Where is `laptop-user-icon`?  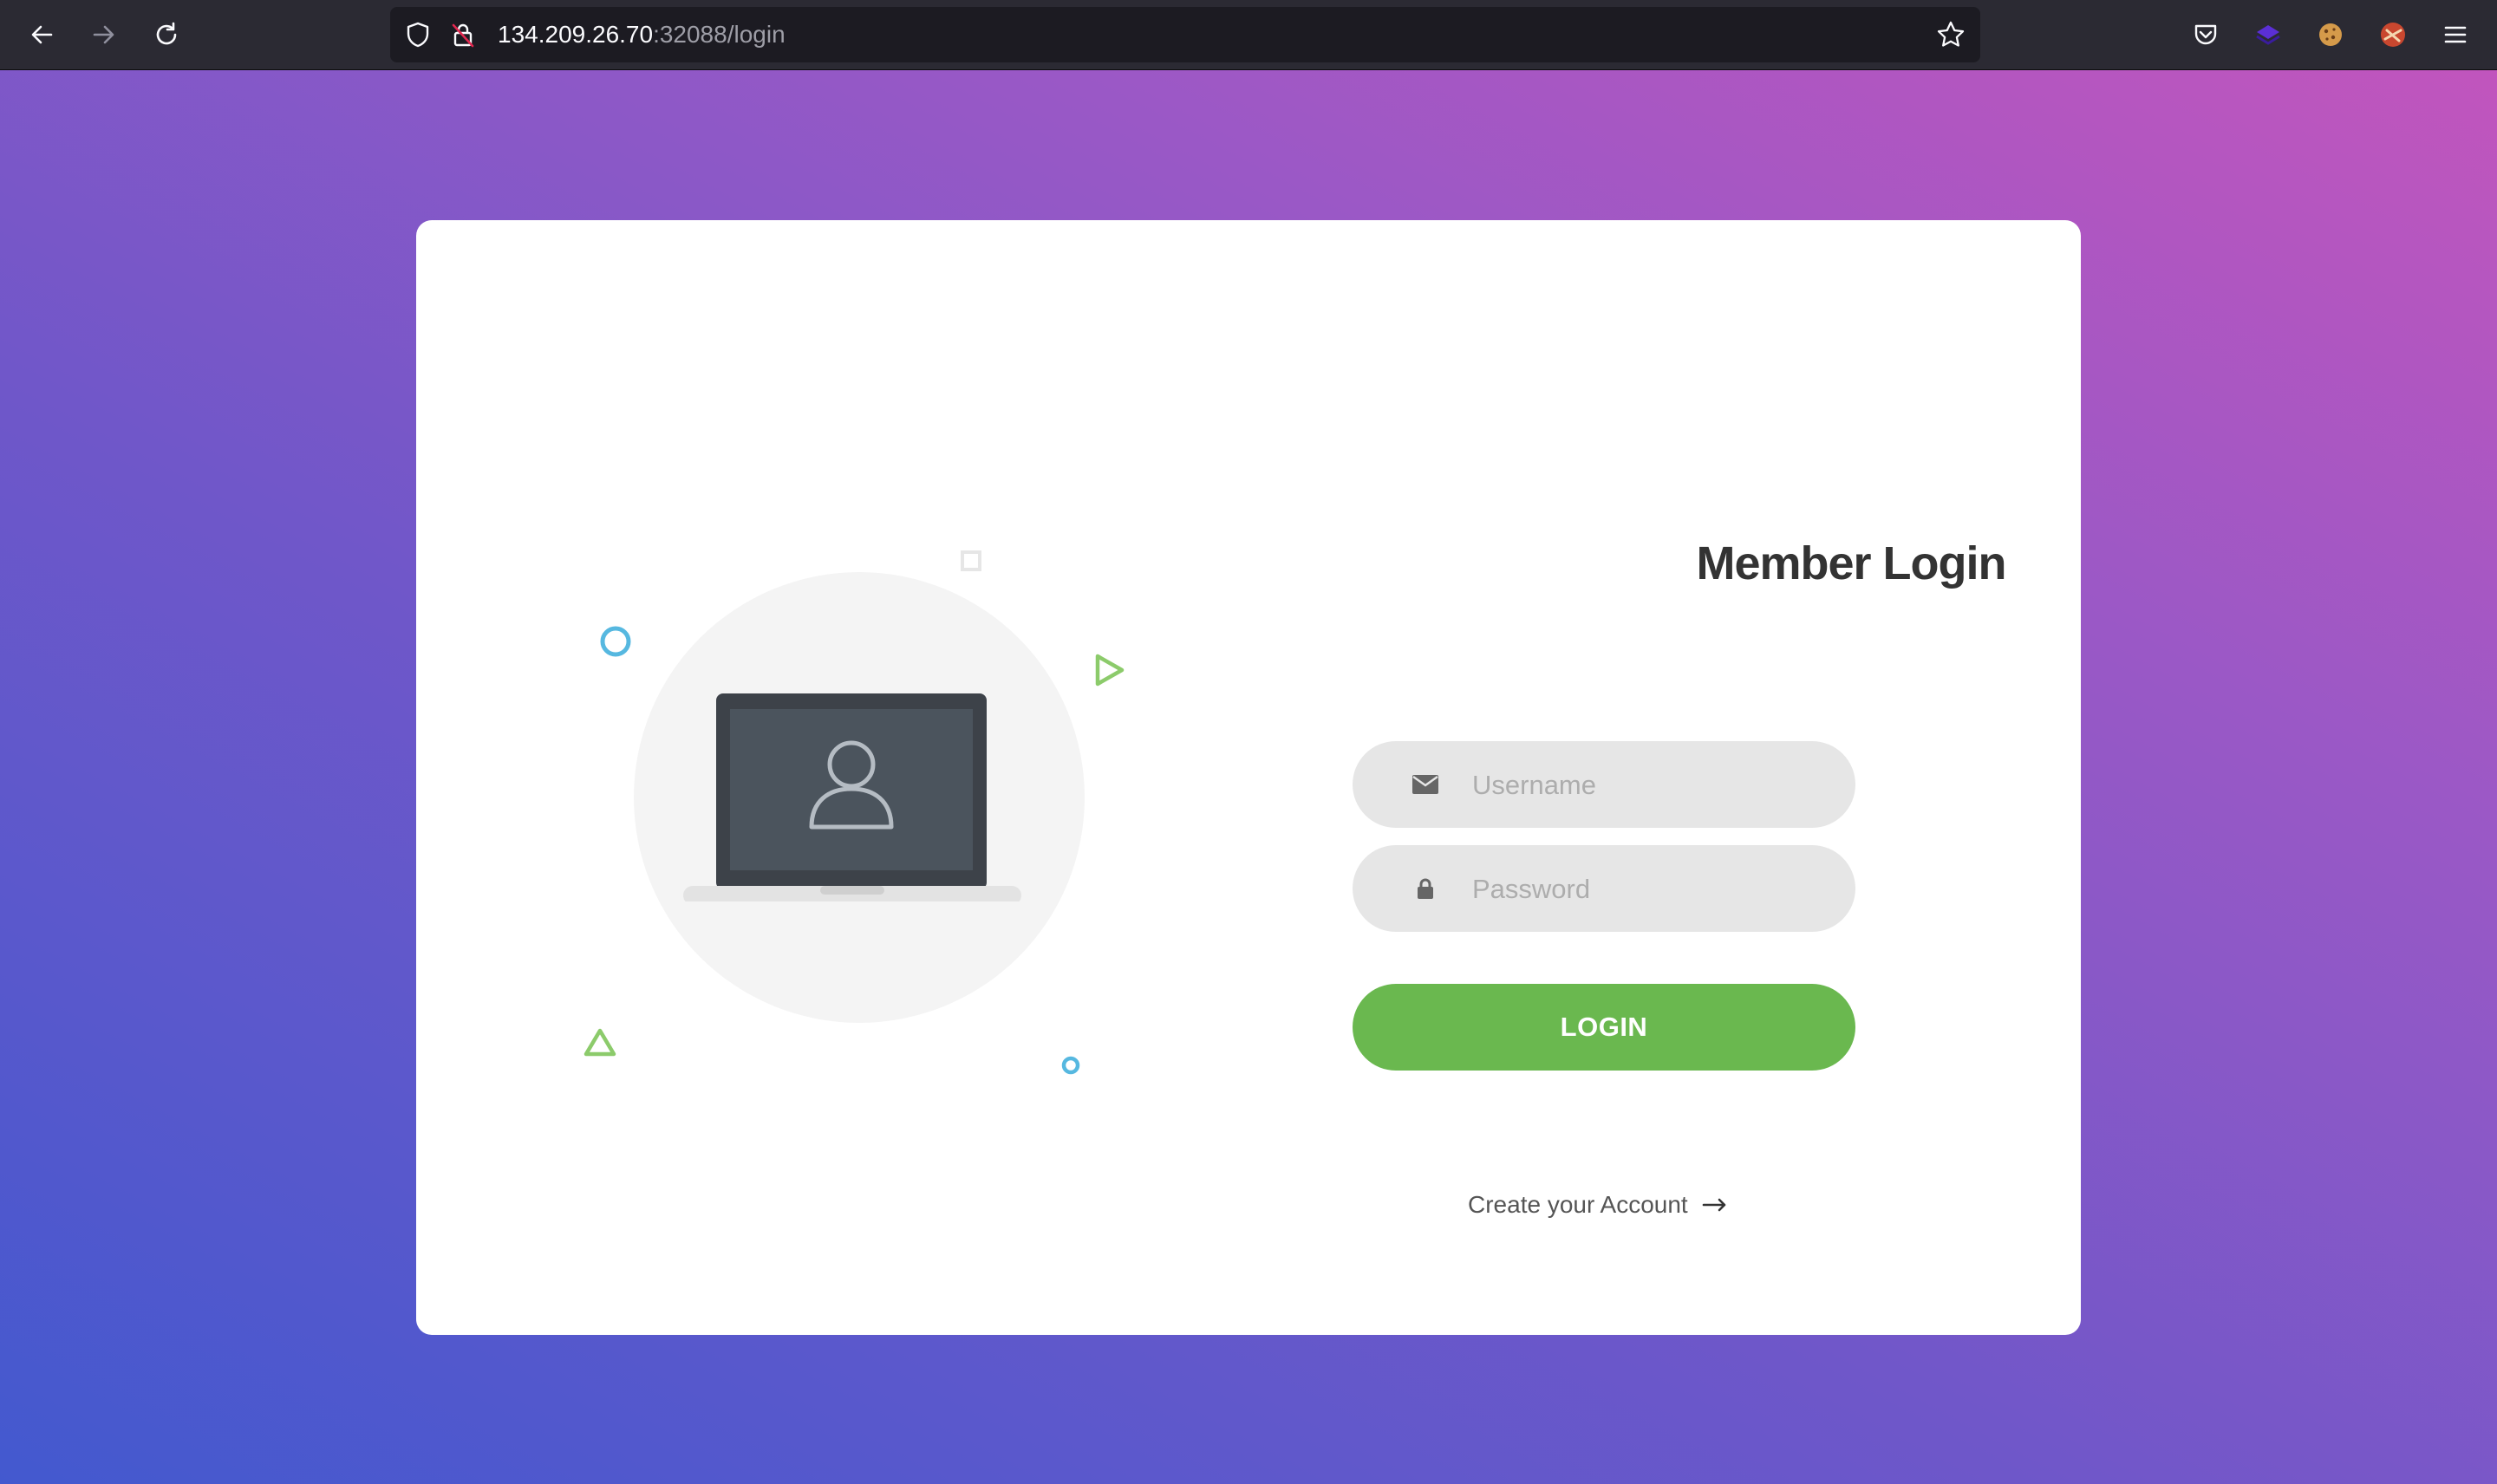
laptop-user-icon is located at coordinates (852, 799).